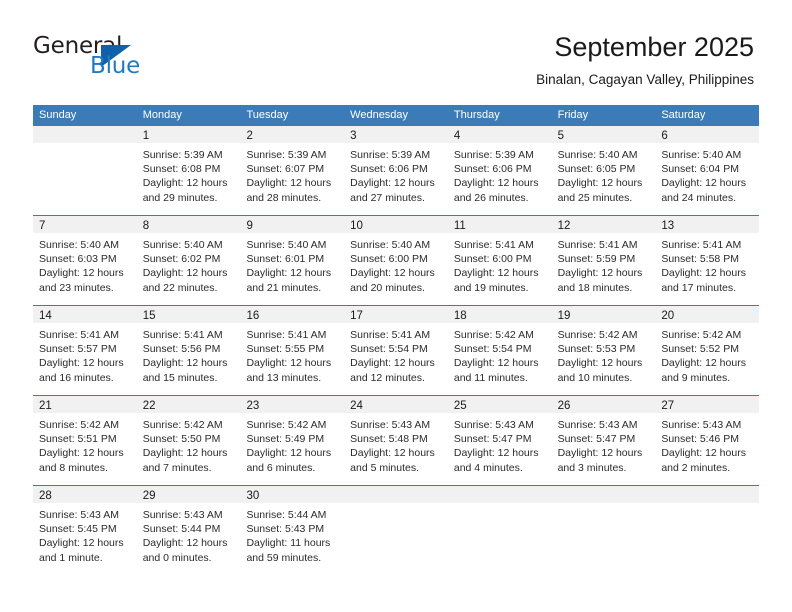 The image size is (792, 612). I want to click on sunset-text: Sunset: 5:46 PM, so click(700, 439).